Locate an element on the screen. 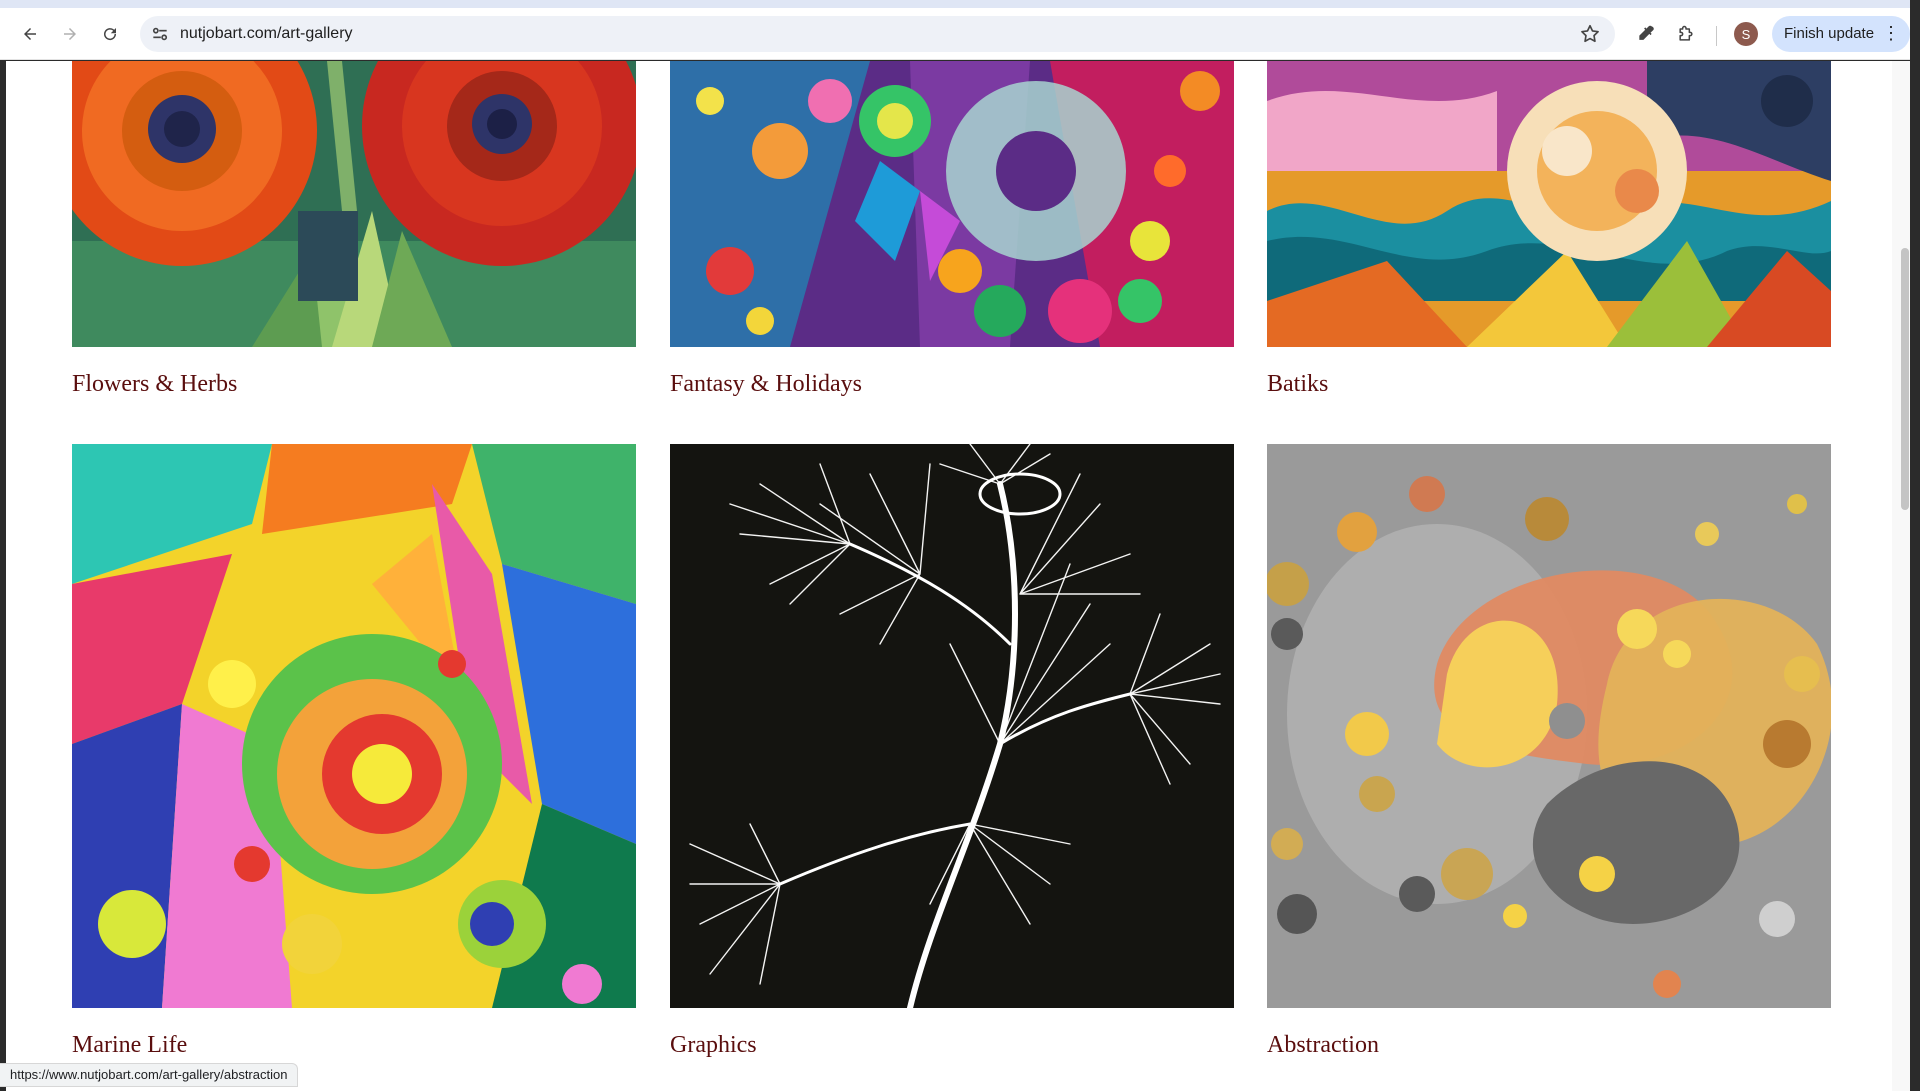  bookmark-star-icon is located at coordinates (1590, 34).